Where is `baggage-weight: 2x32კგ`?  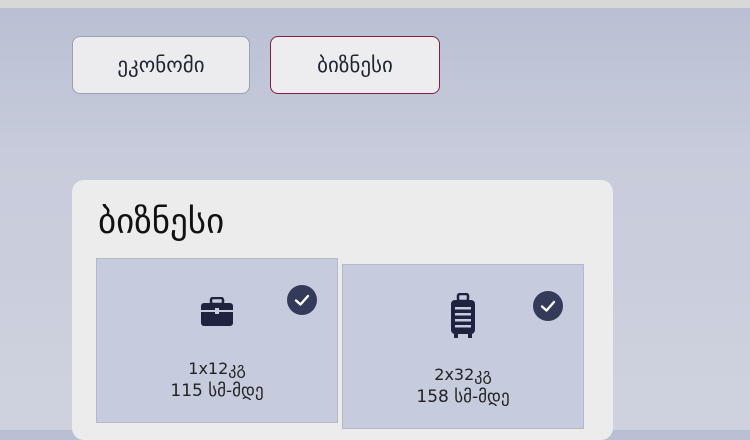
baggage-weight: 2x32კგ is located at coordinates (463, 374).